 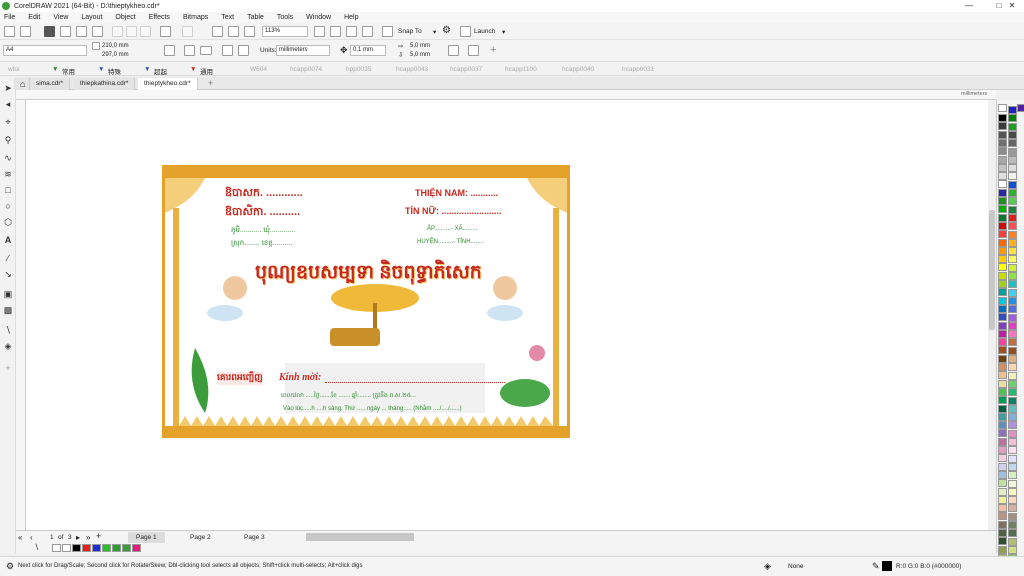 What do you see at coordinates (233, 31) in the screenshot?
I see `export-icon` at bounding box center [233, 31].